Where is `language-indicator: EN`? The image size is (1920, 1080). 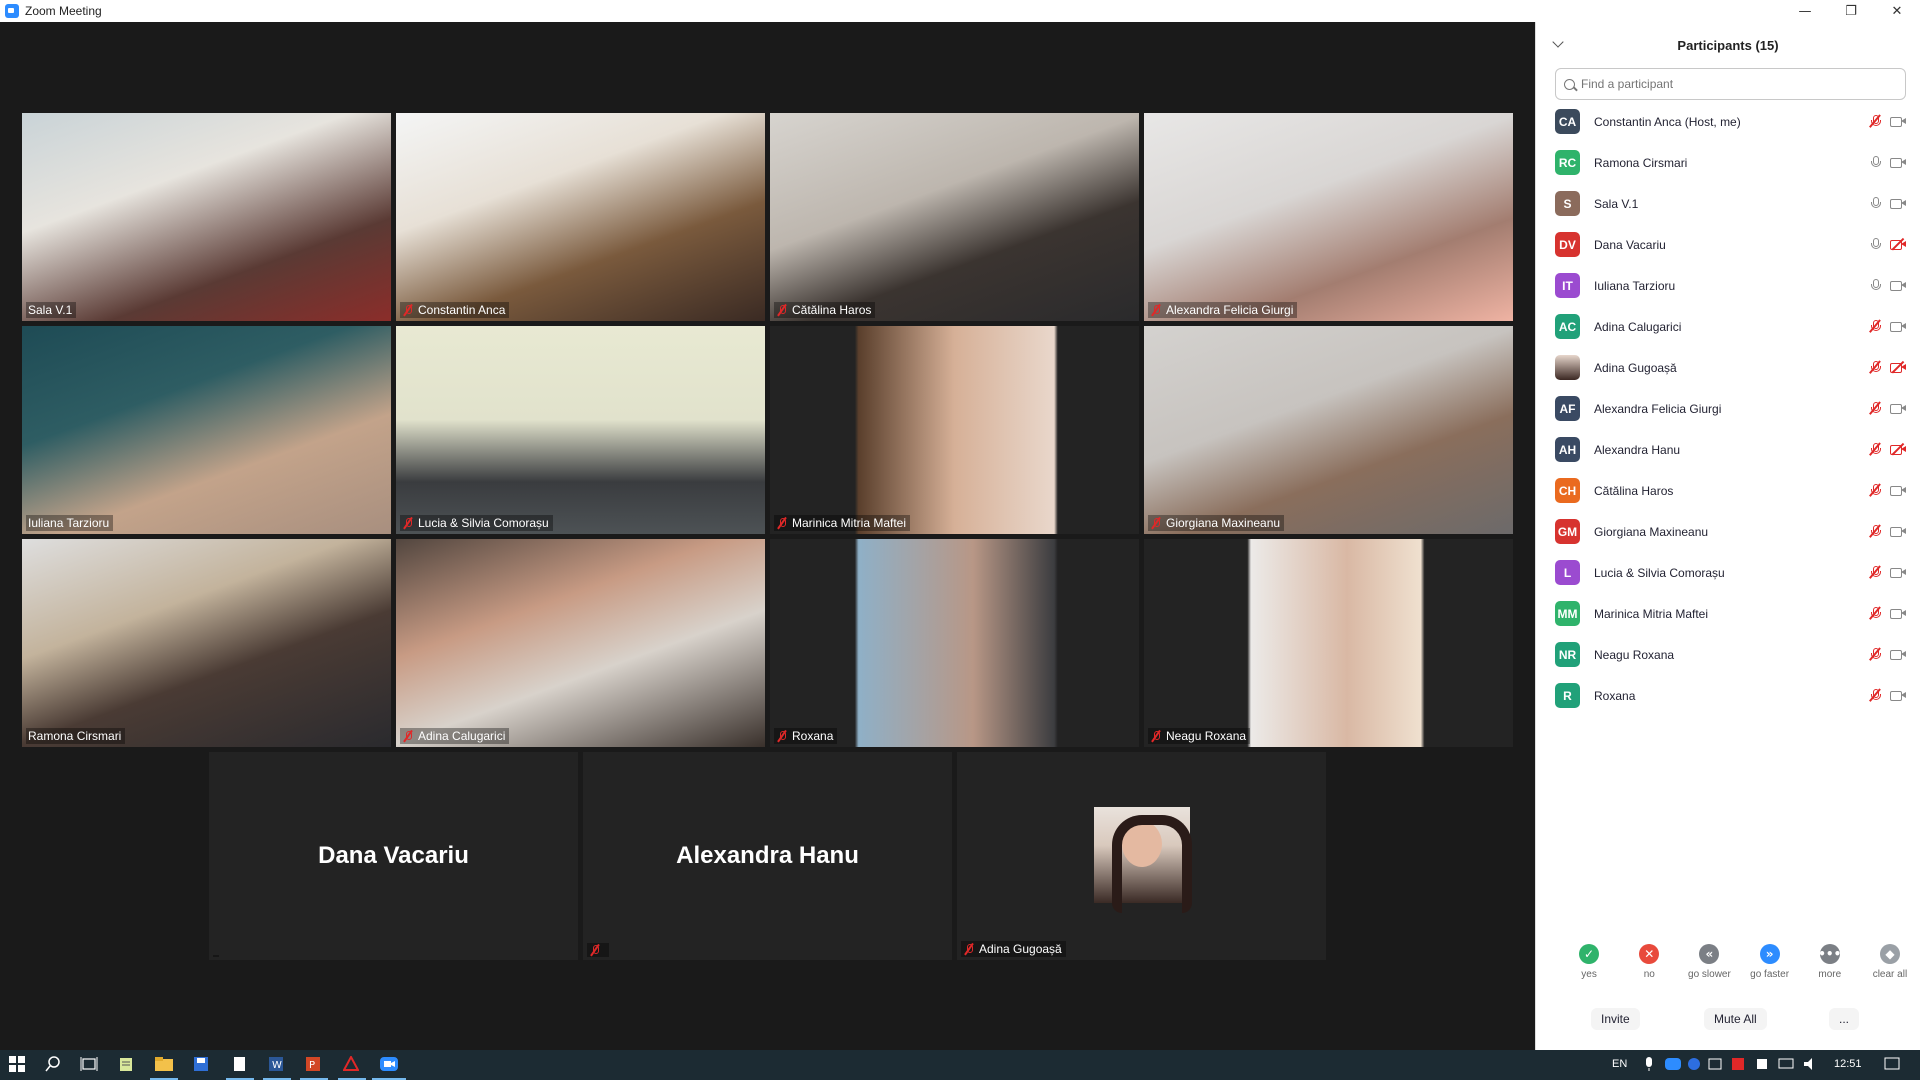
language-indicator: EN is located at coordinates (1619, 1064).